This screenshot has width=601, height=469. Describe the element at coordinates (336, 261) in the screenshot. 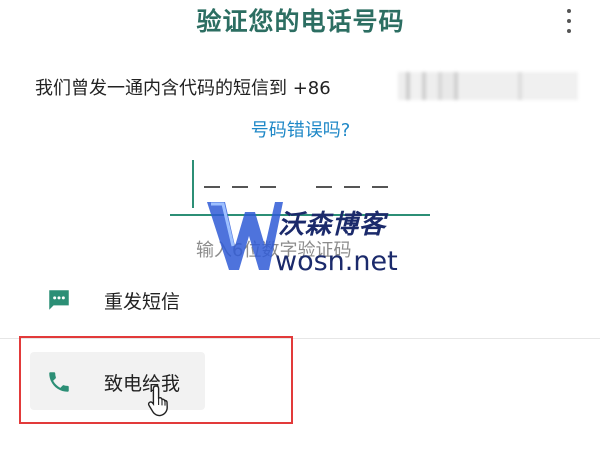

I see `watermark-url: wosn.net` at that location.